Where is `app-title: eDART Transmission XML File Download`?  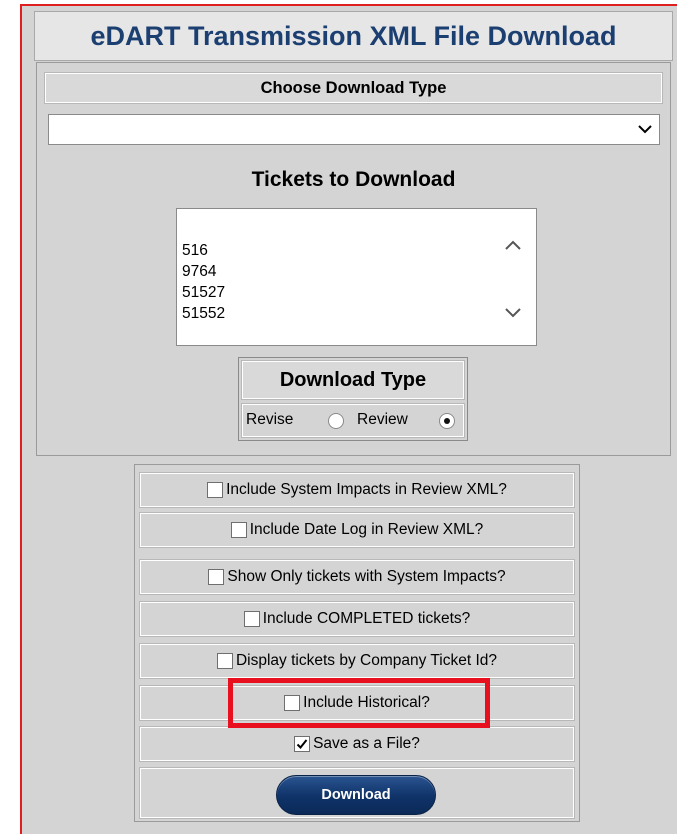
app-title: eDART Transmission XML File Download is located at coordinates (353, 36).